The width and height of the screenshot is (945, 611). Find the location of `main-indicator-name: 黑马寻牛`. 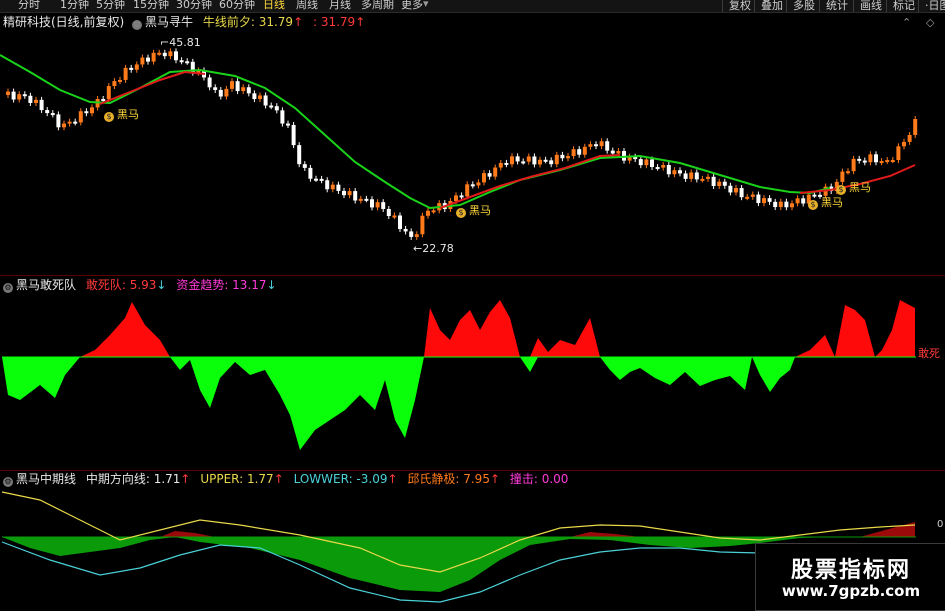

main-indicator-name: 黑马寻牛 is located at coordinates (169, 22).